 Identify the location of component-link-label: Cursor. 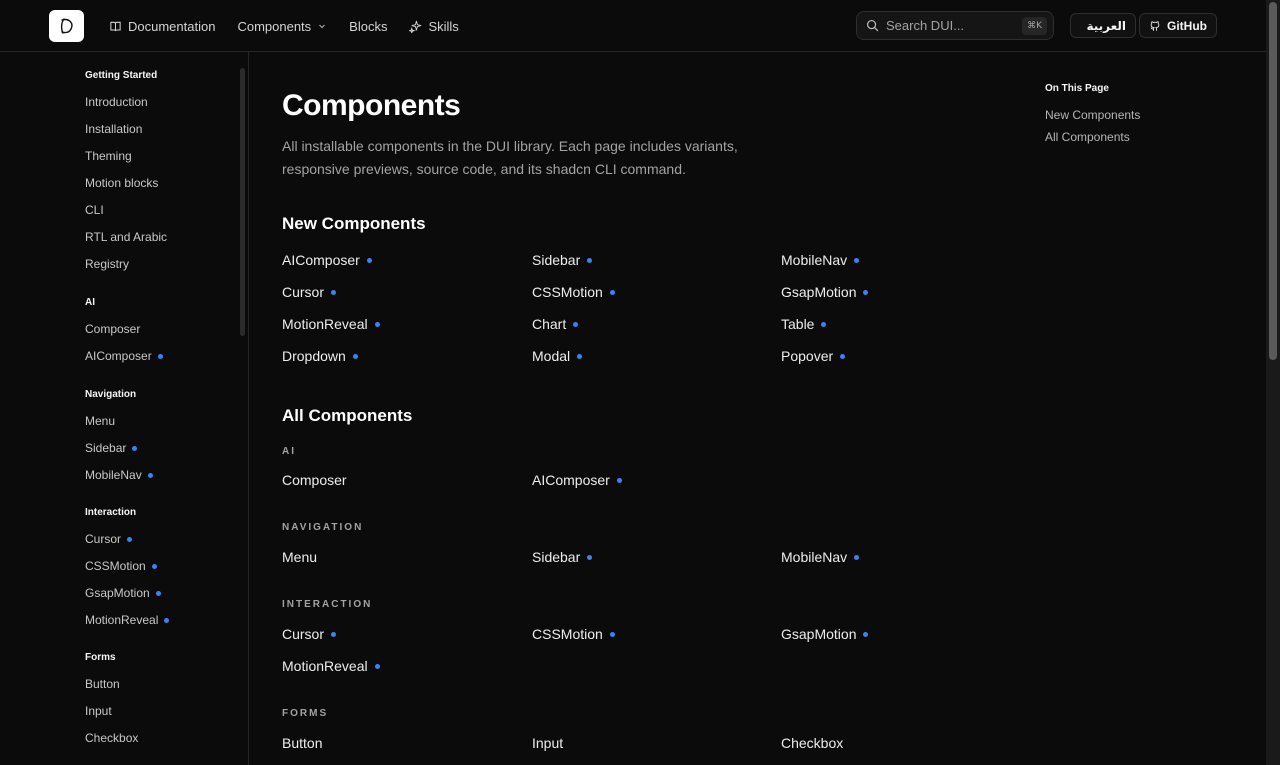
(303, 634).